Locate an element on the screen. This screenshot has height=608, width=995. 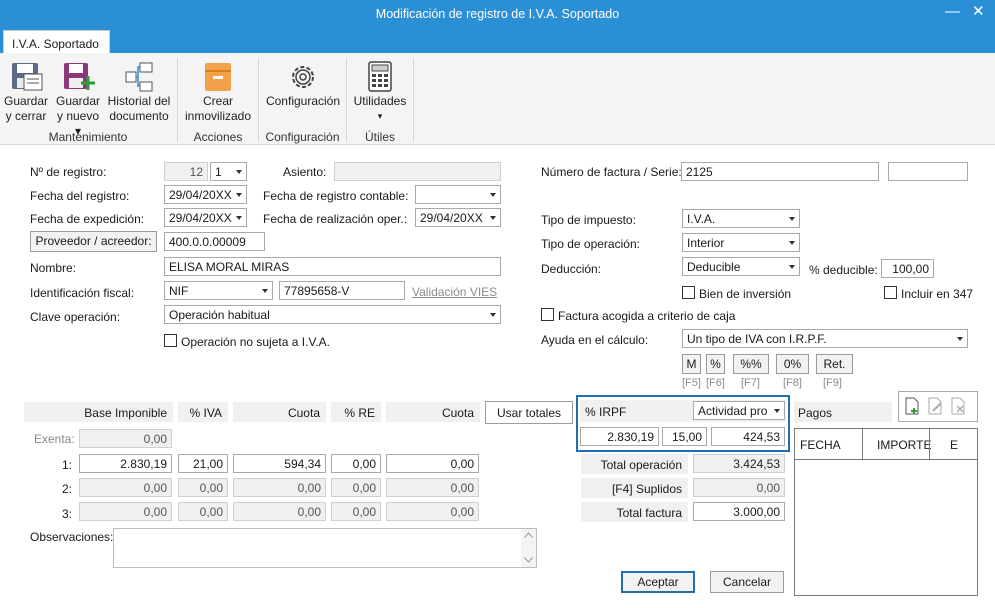
exenta-field: 0,00 is located at coordinates (125, 438).